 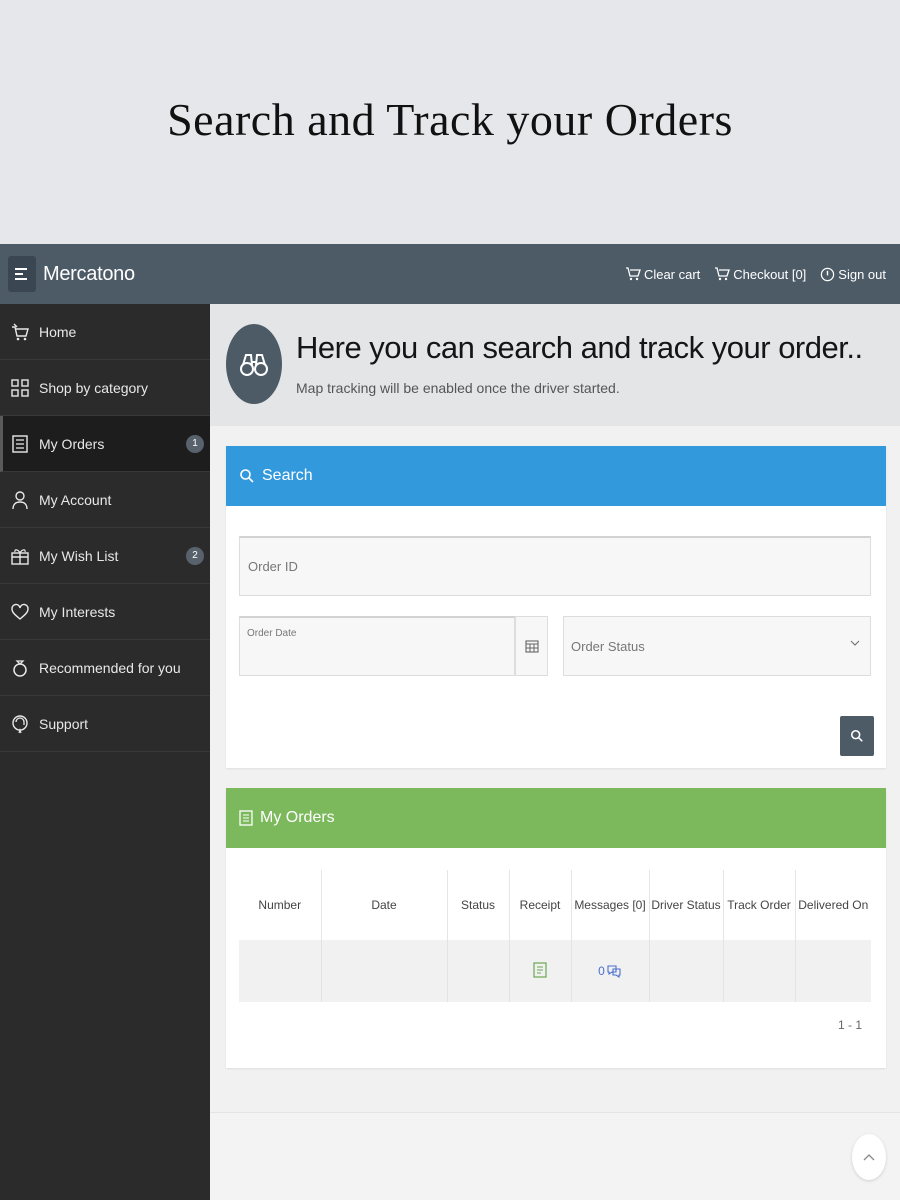 I want to click on brand-name: Mercatono, so click(x=89, y=274).